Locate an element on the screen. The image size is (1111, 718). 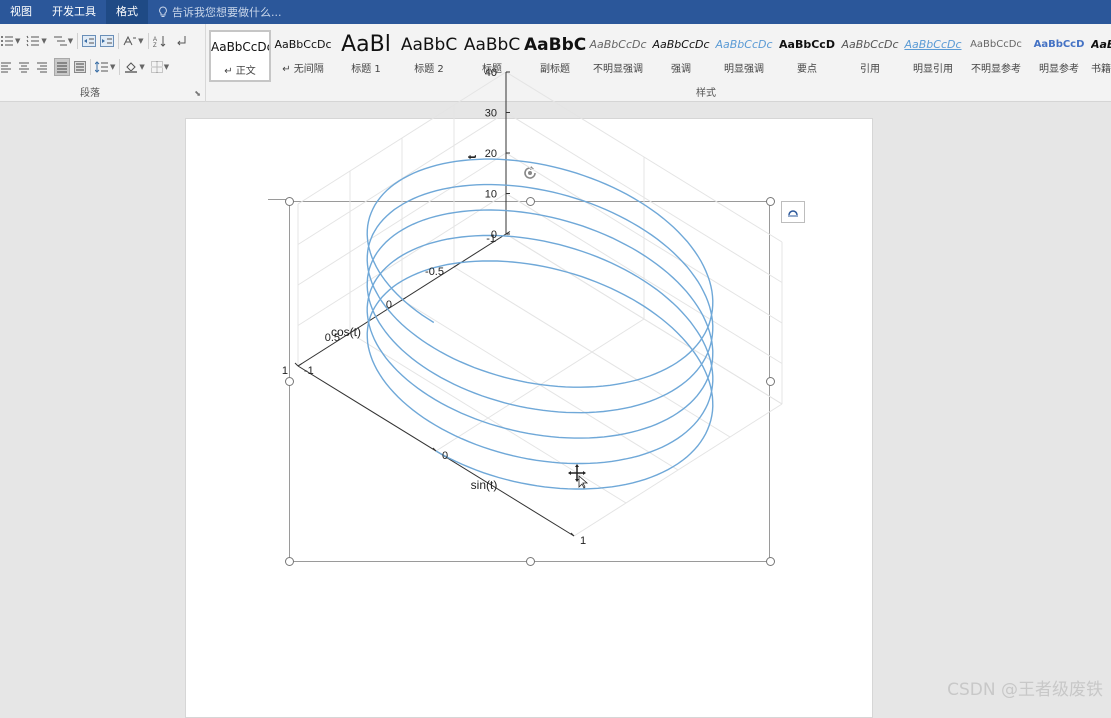
numbering-button: ▼ is located at coordinates (36, 41).